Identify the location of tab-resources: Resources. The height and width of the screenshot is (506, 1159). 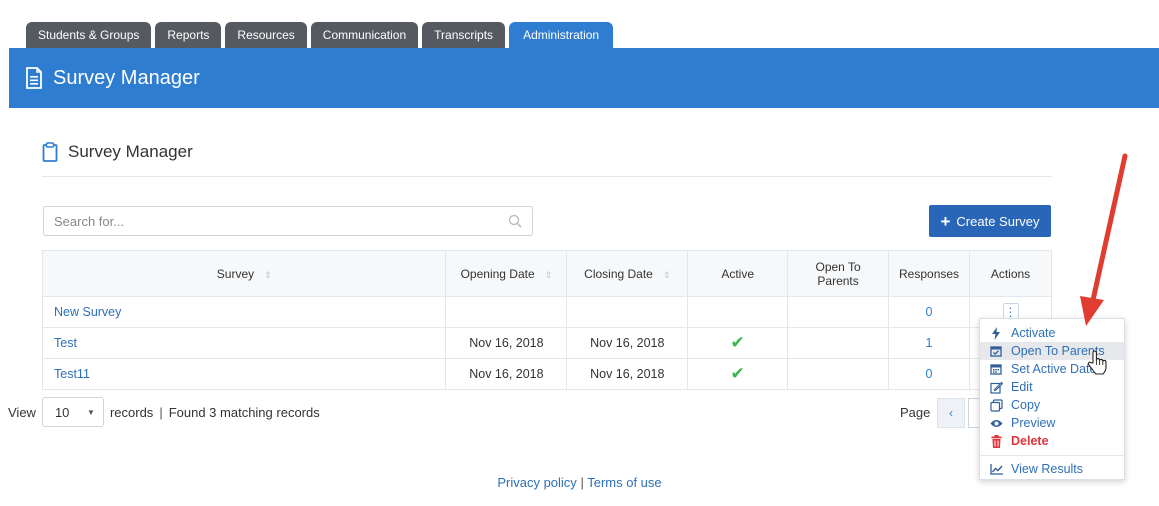
(266, 35).